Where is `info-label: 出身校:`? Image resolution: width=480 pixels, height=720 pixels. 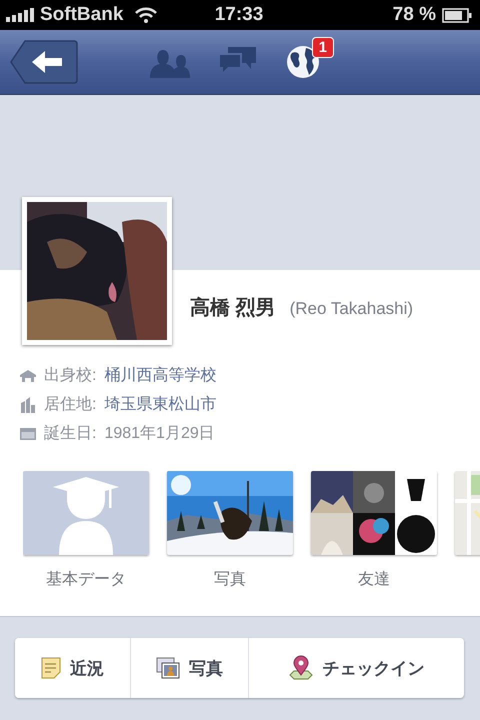 info-label: 出身校: is located at coordinates (70, 376).